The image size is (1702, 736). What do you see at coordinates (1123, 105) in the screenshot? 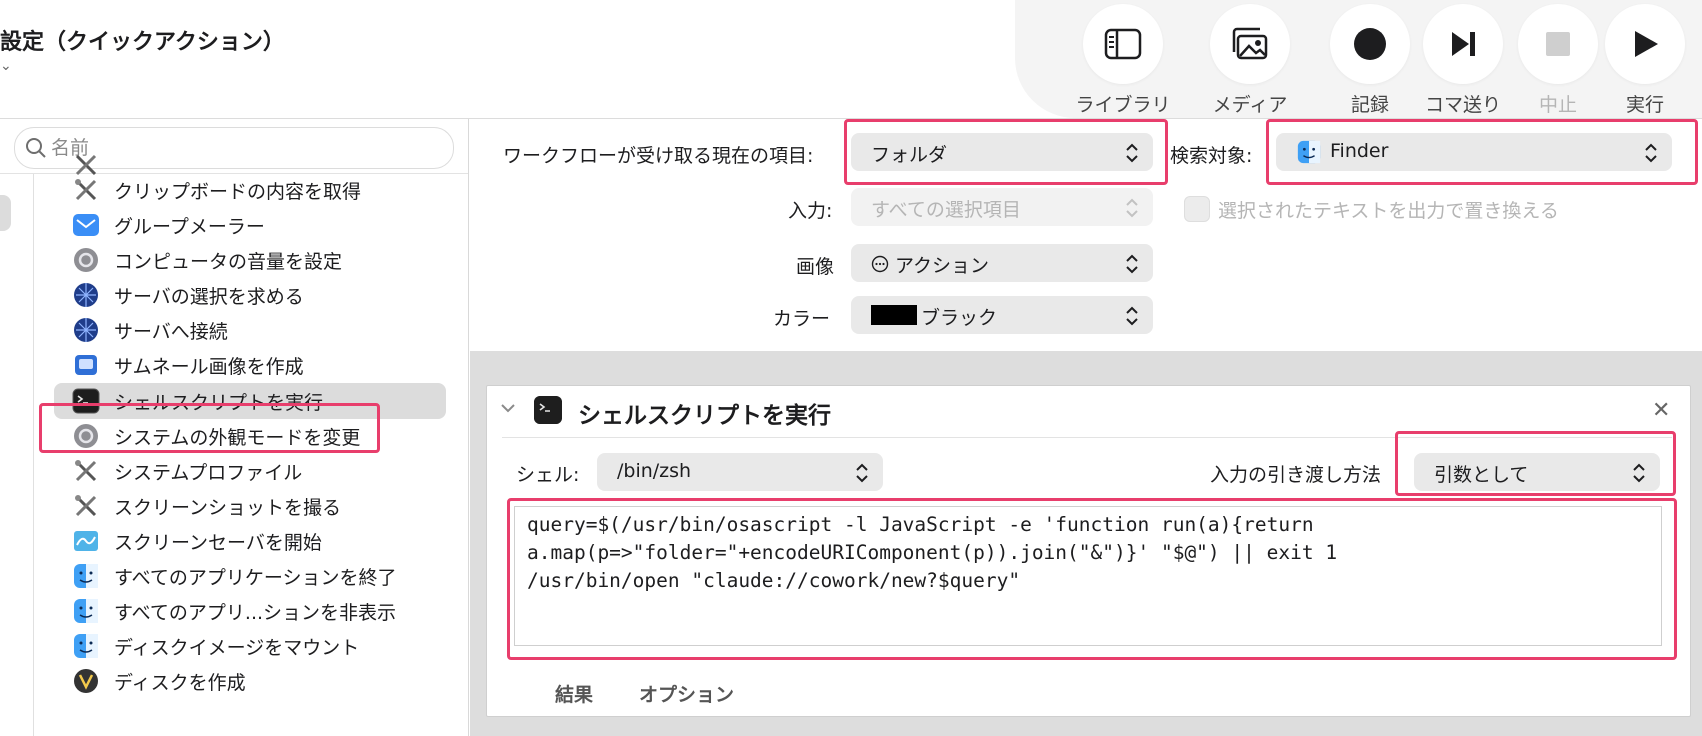
I see `library-label: ライブラリ` at bounding box center [1123, 105].